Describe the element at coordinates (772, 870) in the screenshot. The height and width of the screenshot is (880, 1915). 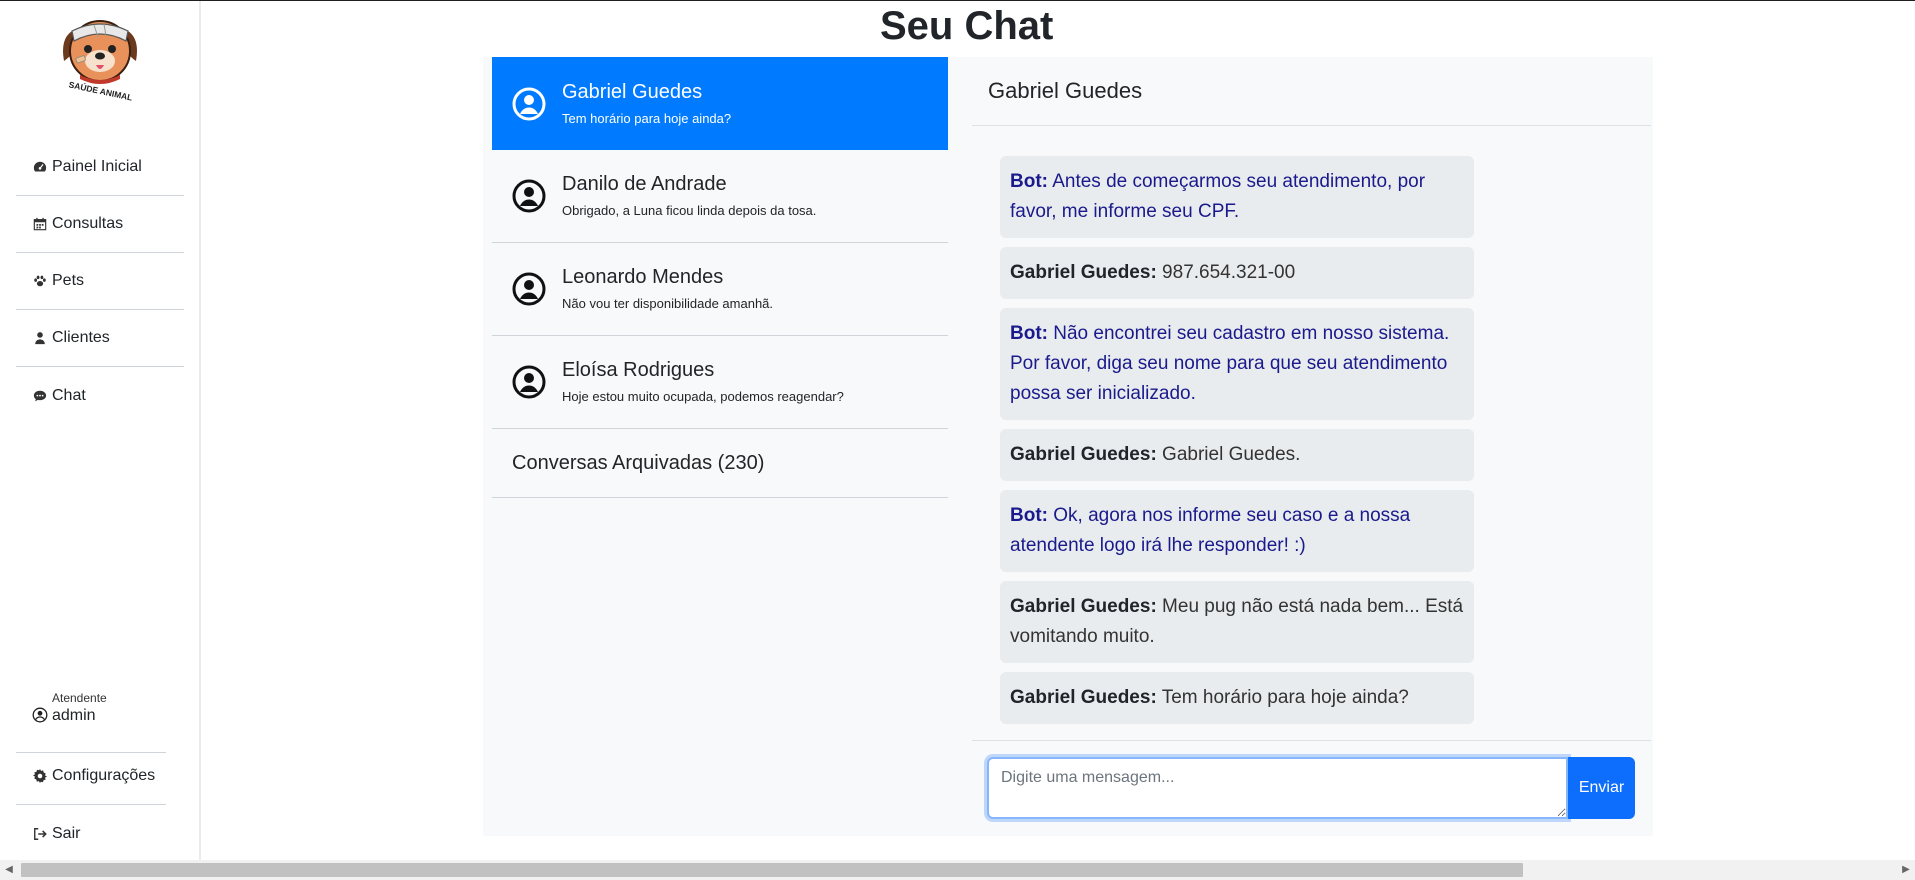
I see `scrollbar-thumb` at that location.